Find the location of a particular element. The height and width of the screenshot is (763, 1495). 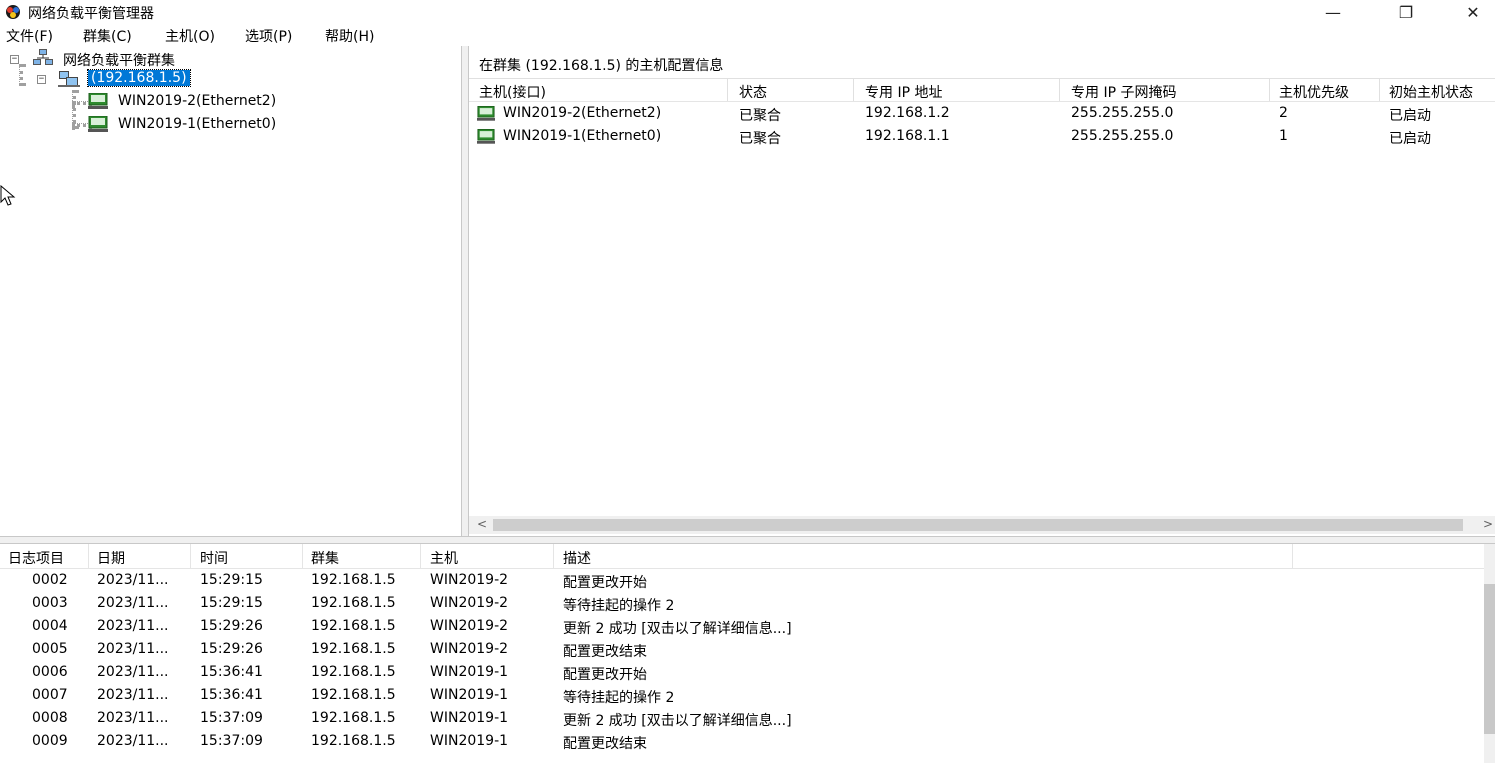

restore-button: ❐ is located at coordinates (1406, 12).